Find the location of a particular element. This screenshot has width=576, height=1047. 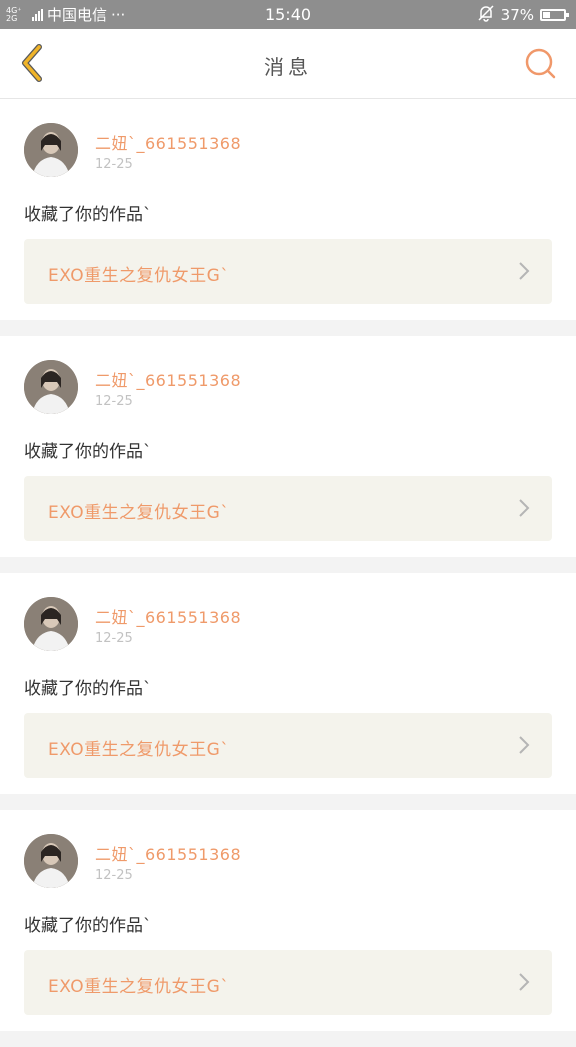

battery-level is located at coordinates (546, 15).